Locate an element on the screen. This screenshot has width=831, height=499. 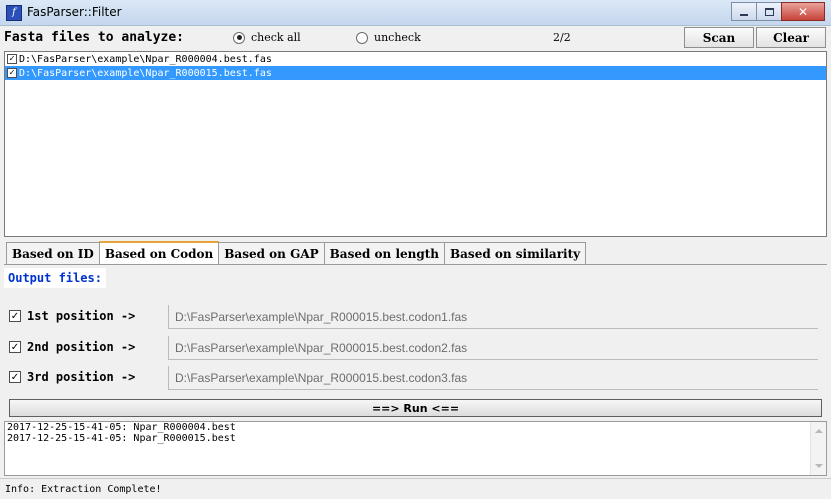
window-controls: ✕ is located at coordinates (778, 11).